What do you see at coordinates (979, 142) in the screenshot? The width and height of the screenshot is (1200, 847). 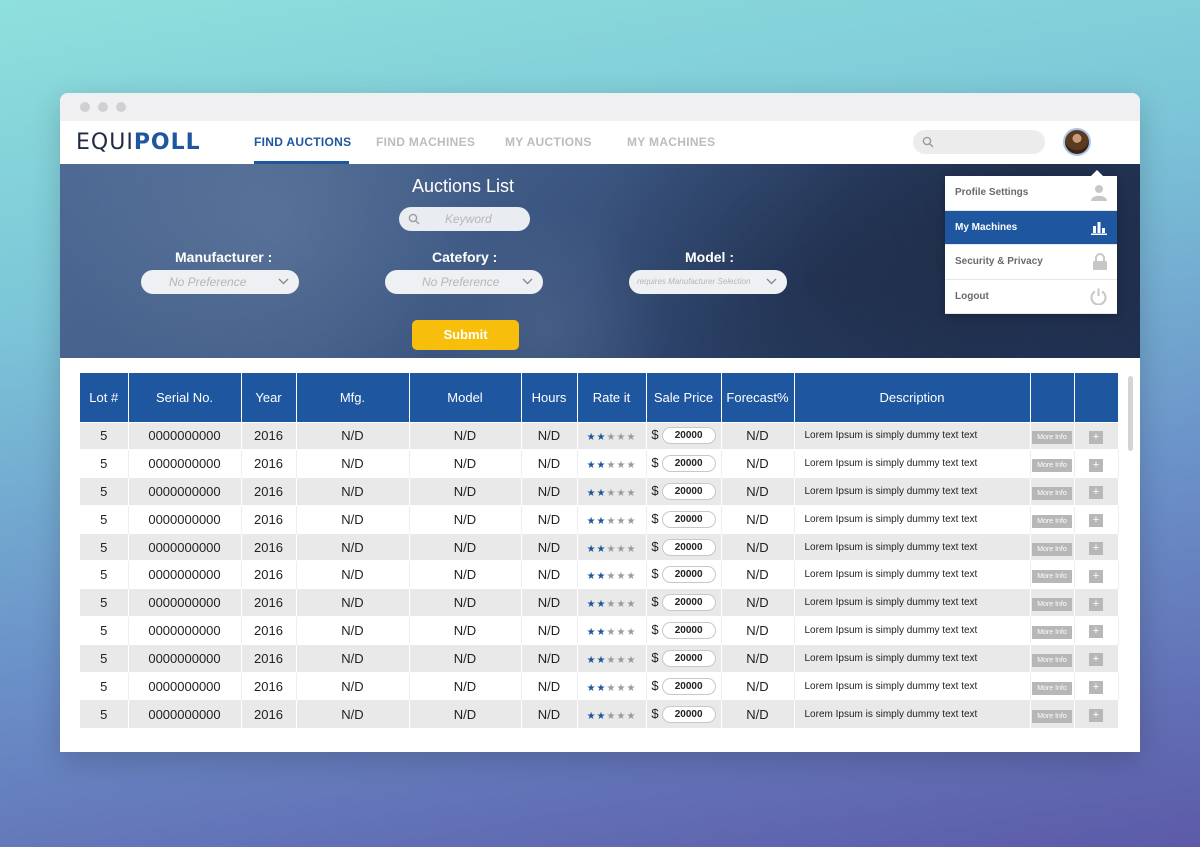 I see `search-input` at bounding box center [979, 142].